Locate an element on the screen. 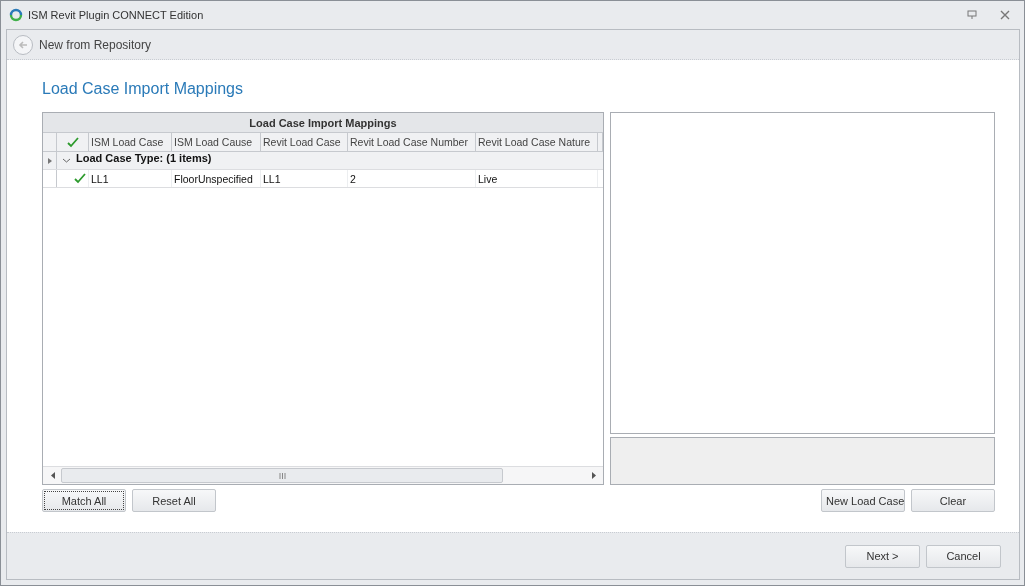  action-button: Match All is located at coordinates (84, 500).